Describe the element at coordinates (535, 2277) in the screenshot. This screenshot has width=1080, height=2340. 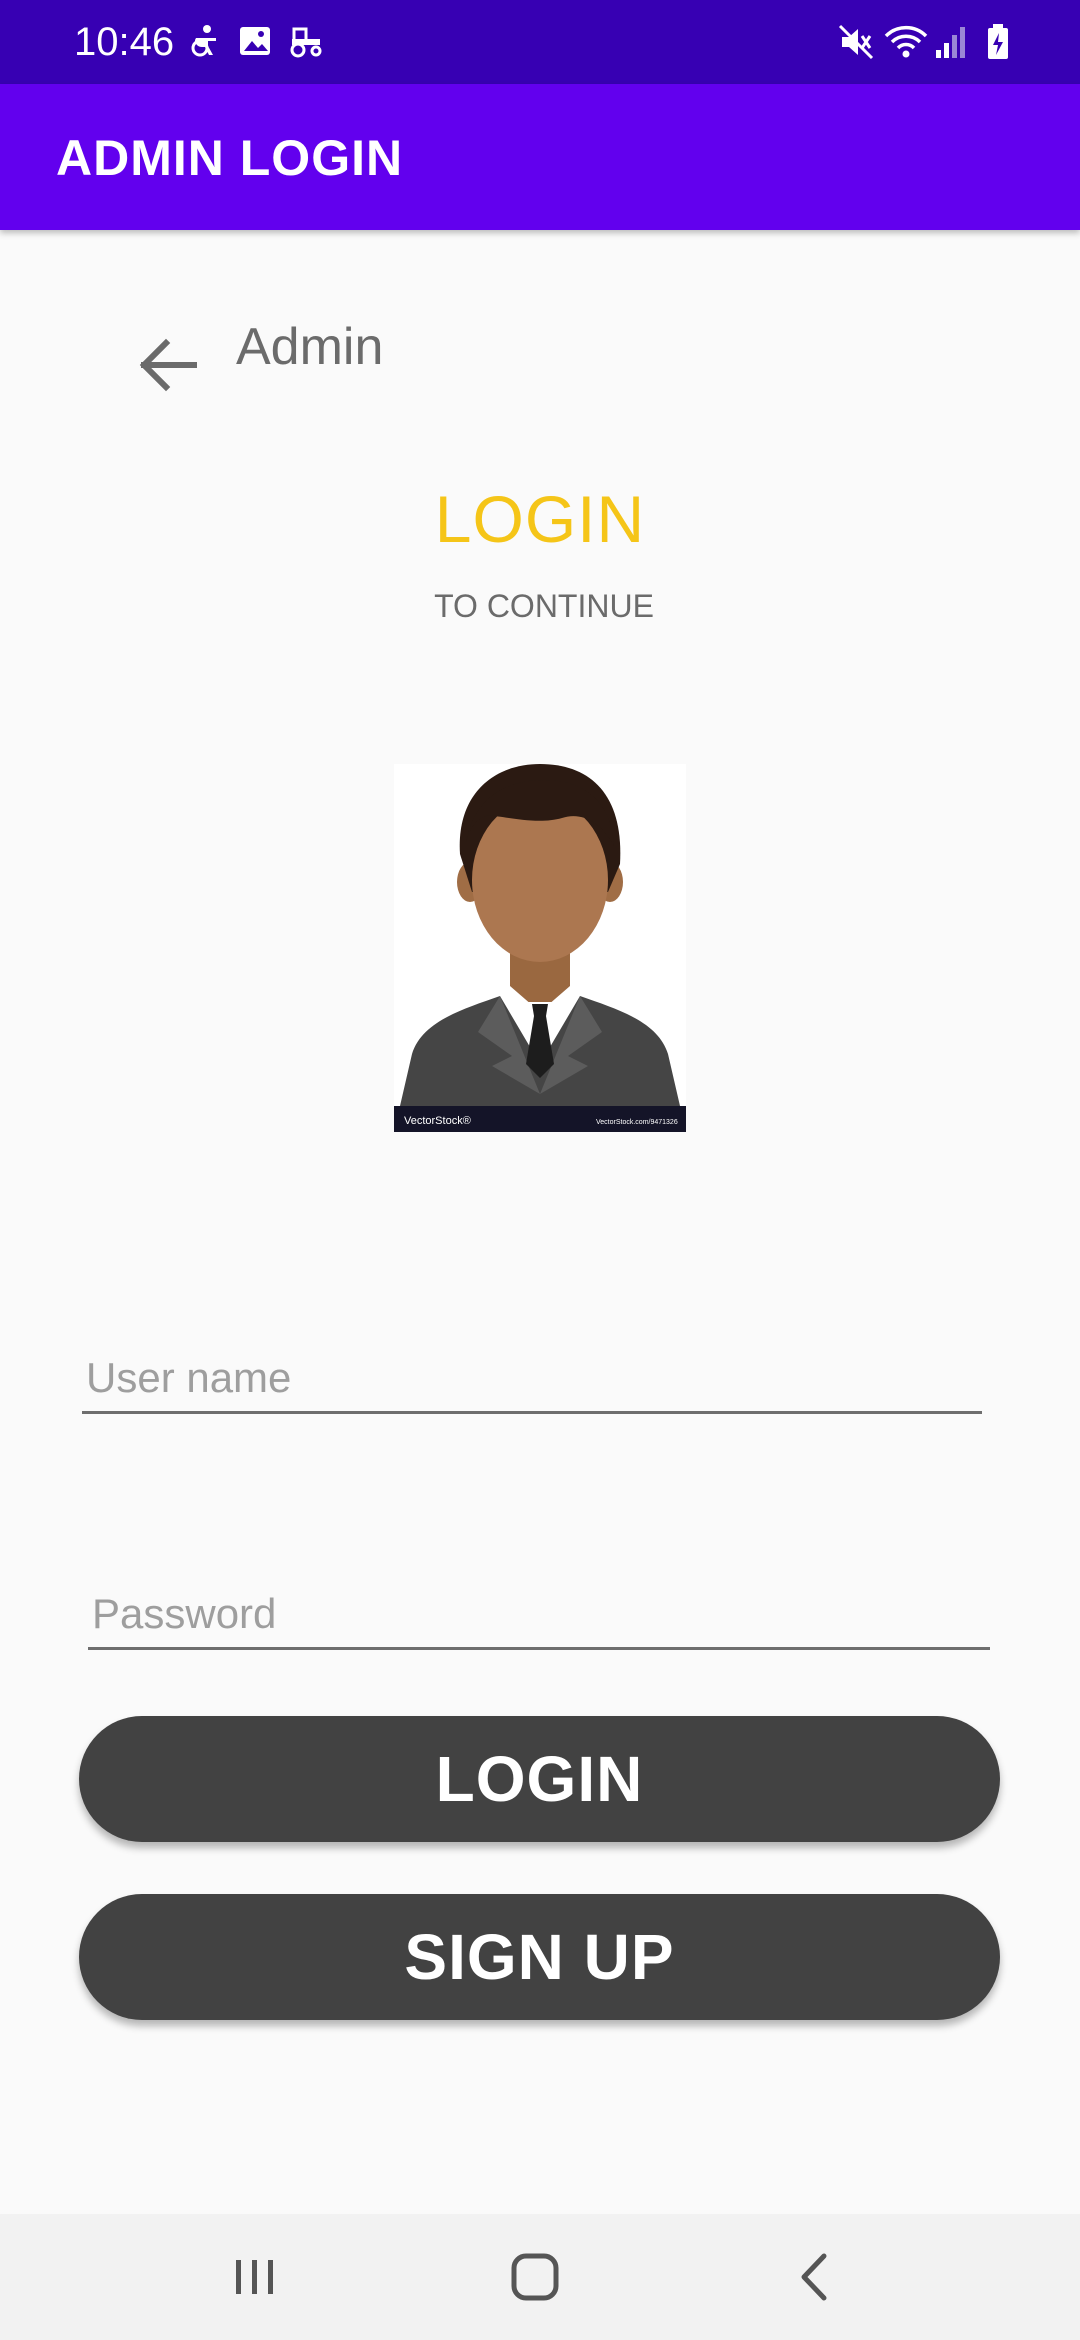
I see `home-icon` at that location.